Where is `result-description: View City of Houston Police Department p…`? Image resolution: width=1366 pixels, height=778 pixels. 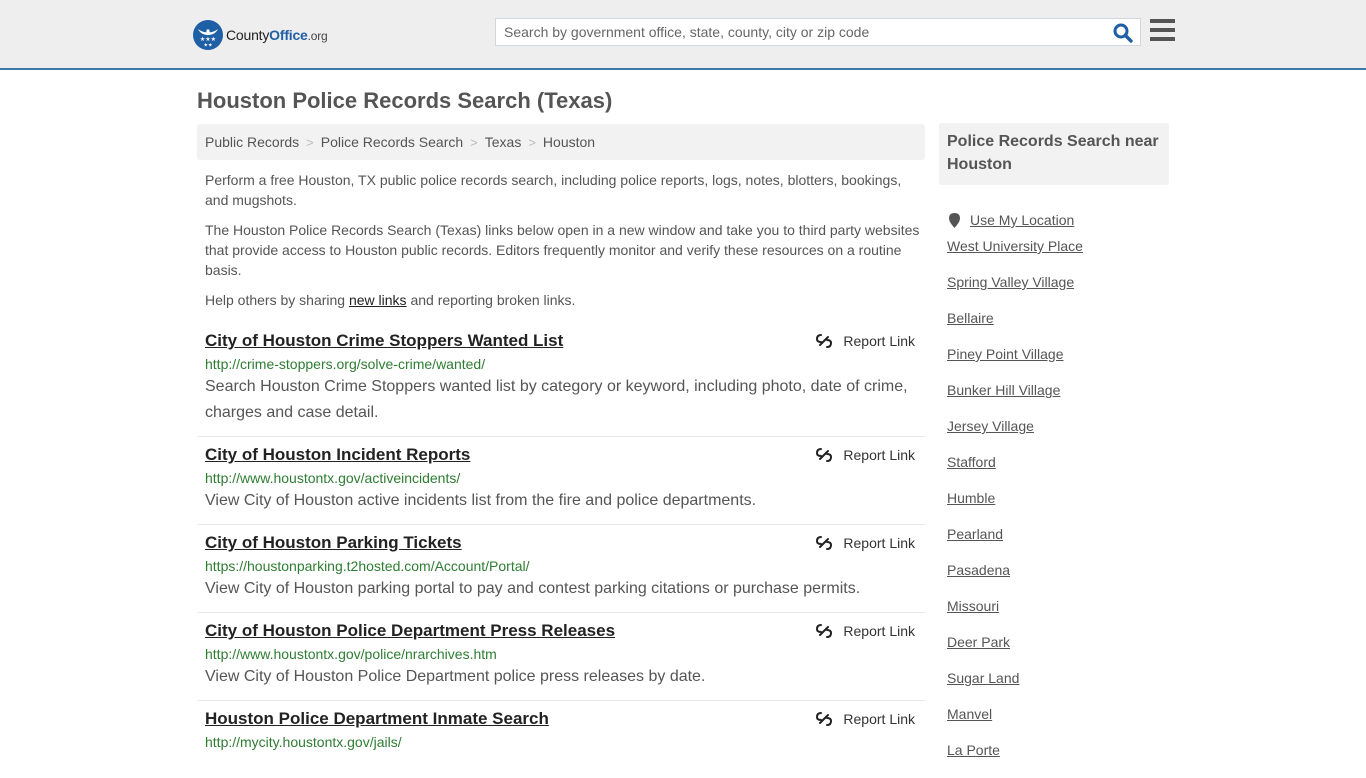 result-description: View City of Houston Police Department p… is located at coordinates (455, 676).